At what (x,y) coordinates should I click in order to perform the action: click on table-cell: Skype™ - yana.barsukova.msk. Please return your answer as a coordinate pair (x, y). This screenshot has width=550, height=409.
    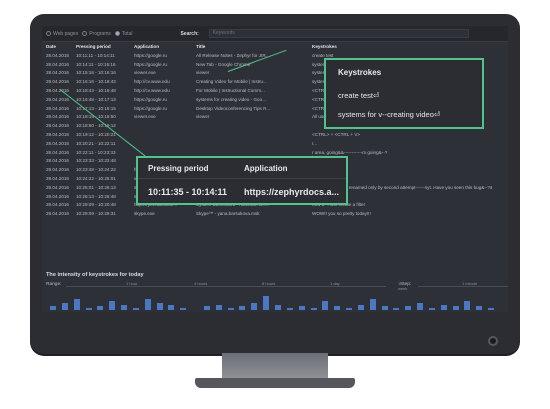
    Looking at the image, I should click on (228, 214).